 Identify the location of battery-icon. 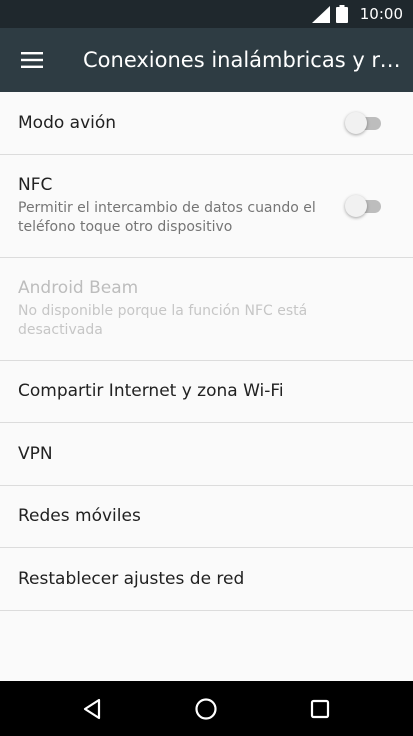
(341, 14).